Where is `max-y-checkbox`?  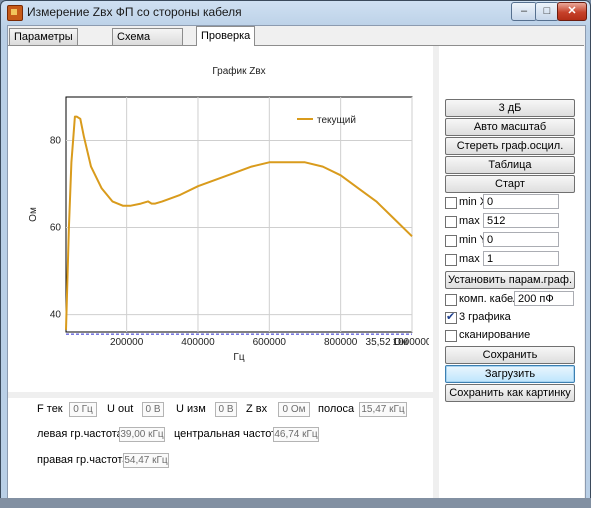 max-y-checkbox is located at coordinates (451, 260).